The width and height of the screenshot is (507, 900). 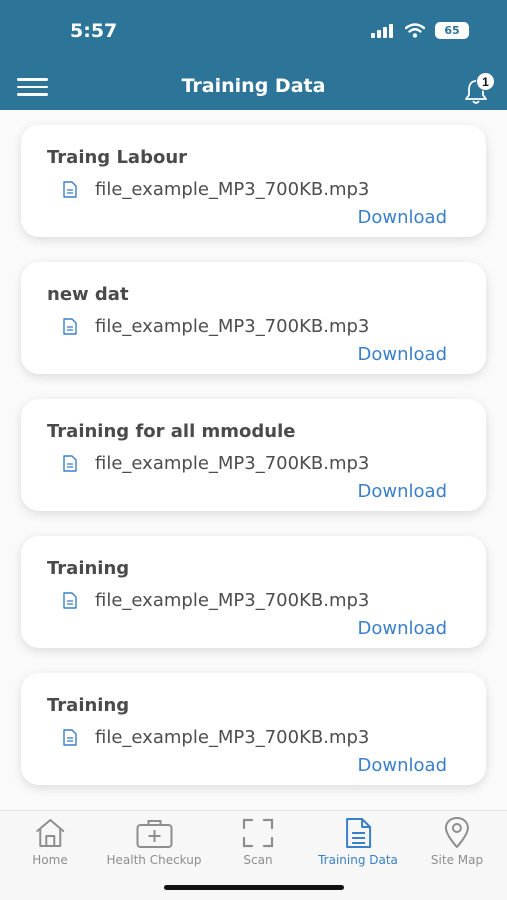 I want to click on tab-label: Home, so click(x=50, y=860).